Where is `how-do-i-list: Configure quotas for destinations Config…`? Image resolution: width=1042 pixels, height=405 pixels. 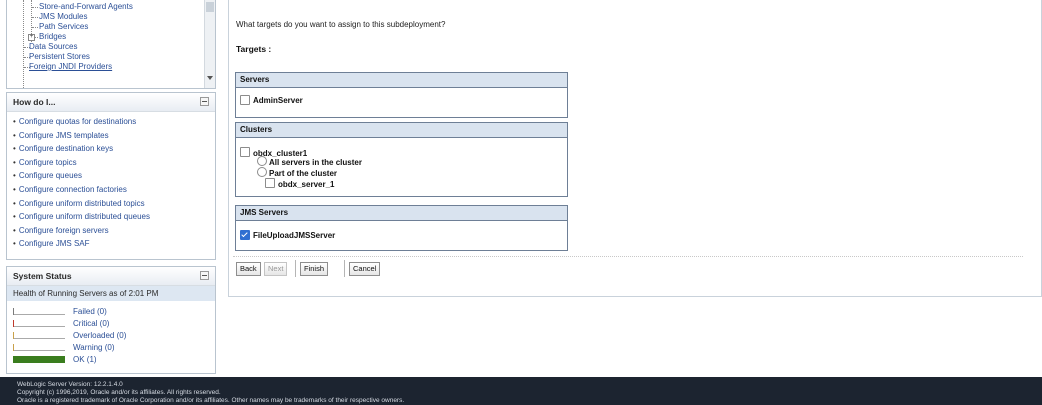
how-do-i-list: Configure quotas for destinations Config… is located at coordinates (111, 182).